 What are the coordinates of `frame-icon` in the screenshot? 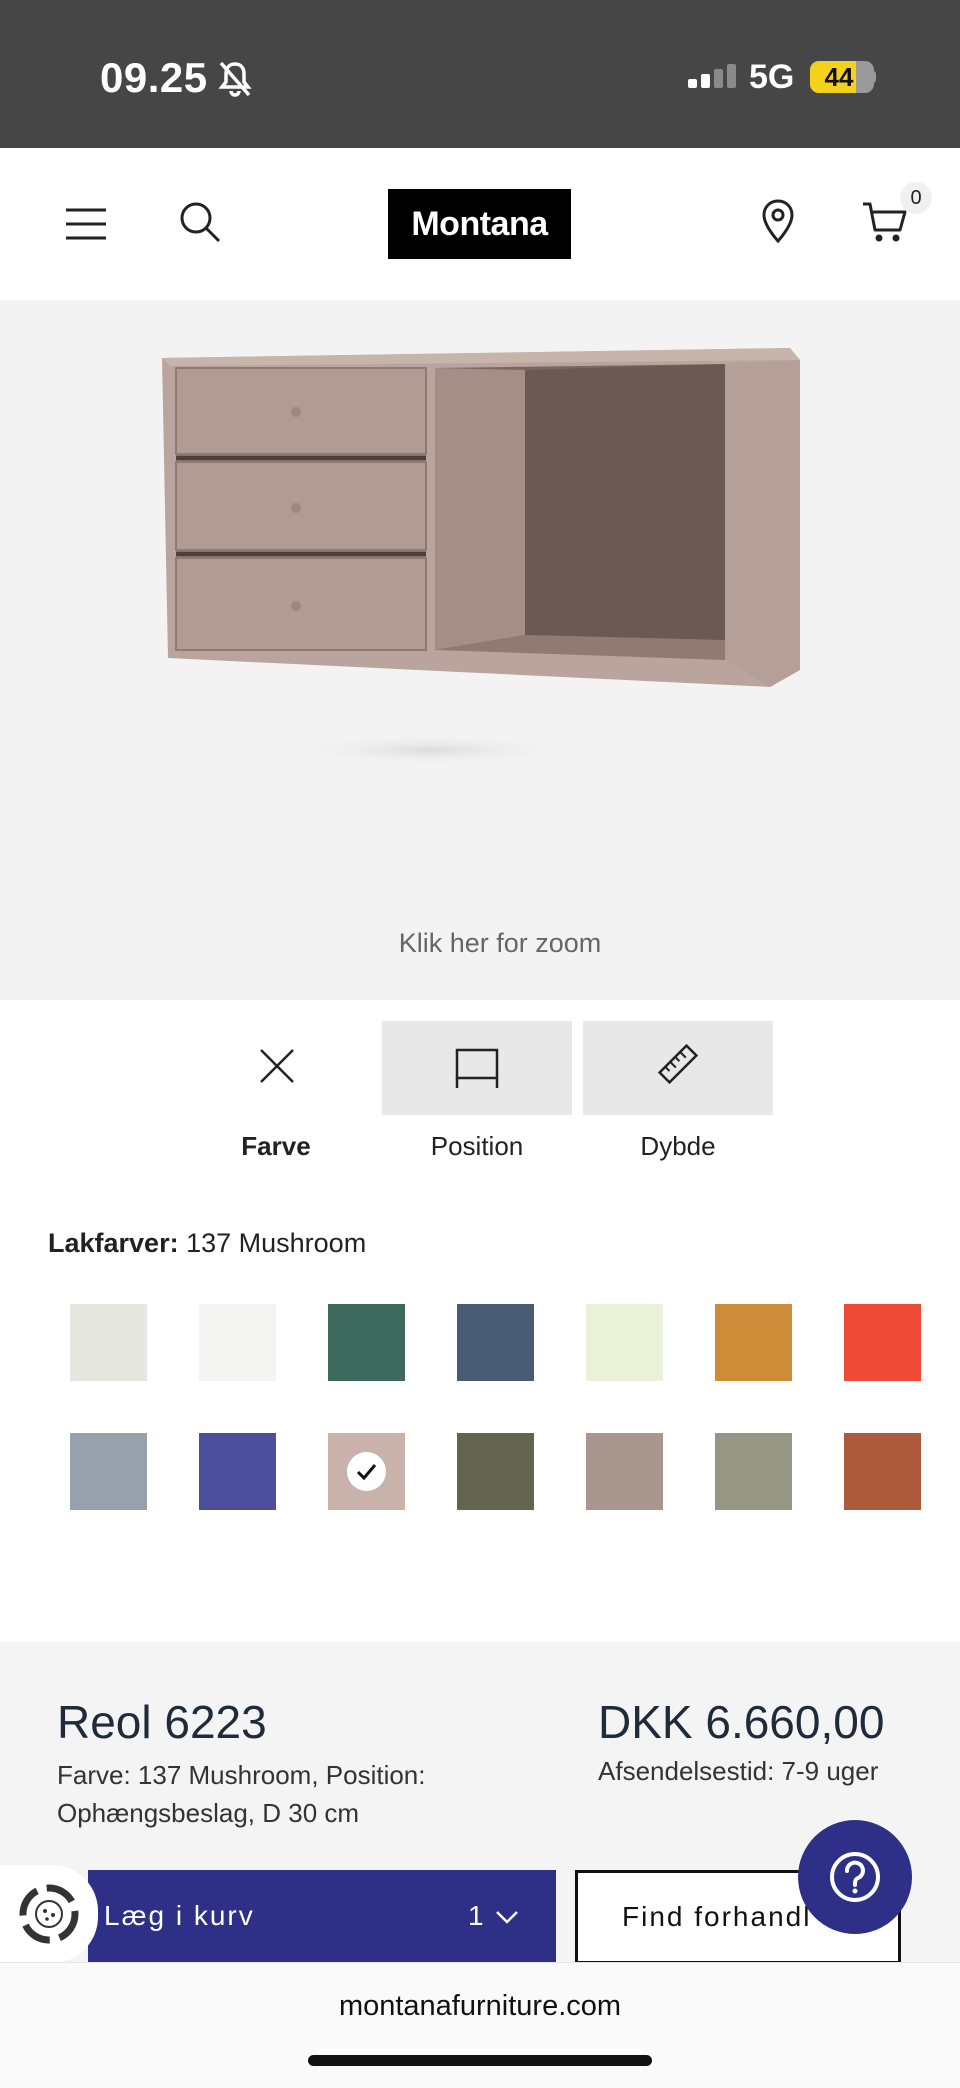 It's located at (477, 1068).